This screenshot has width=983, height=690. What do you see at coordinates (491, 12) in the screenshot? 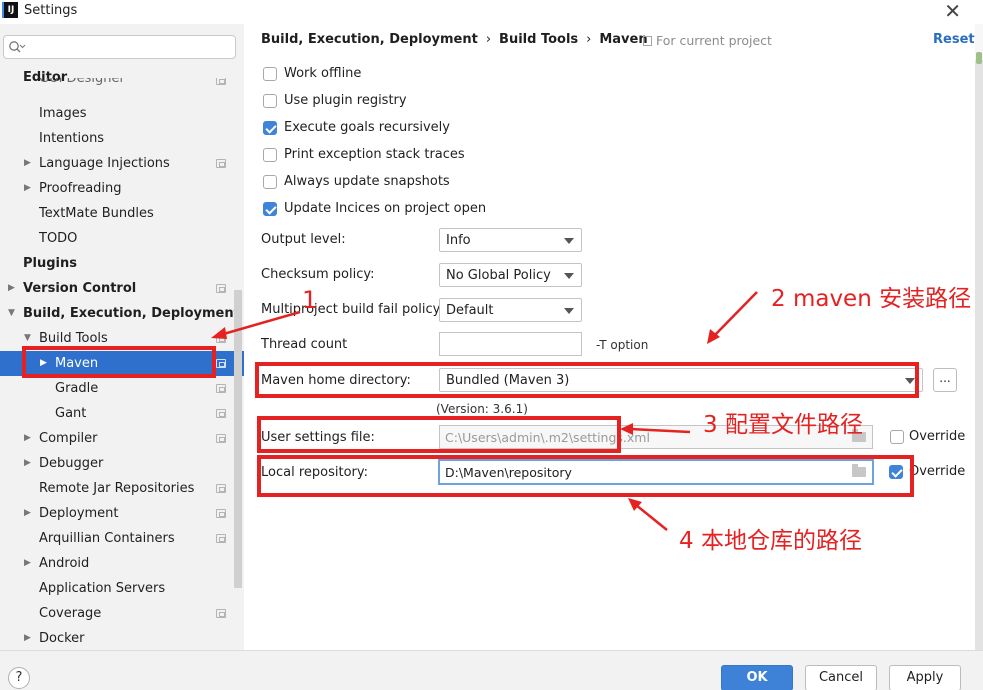
I see `title-bar: IJ Settings ✕` at bounding box center [491, 12].